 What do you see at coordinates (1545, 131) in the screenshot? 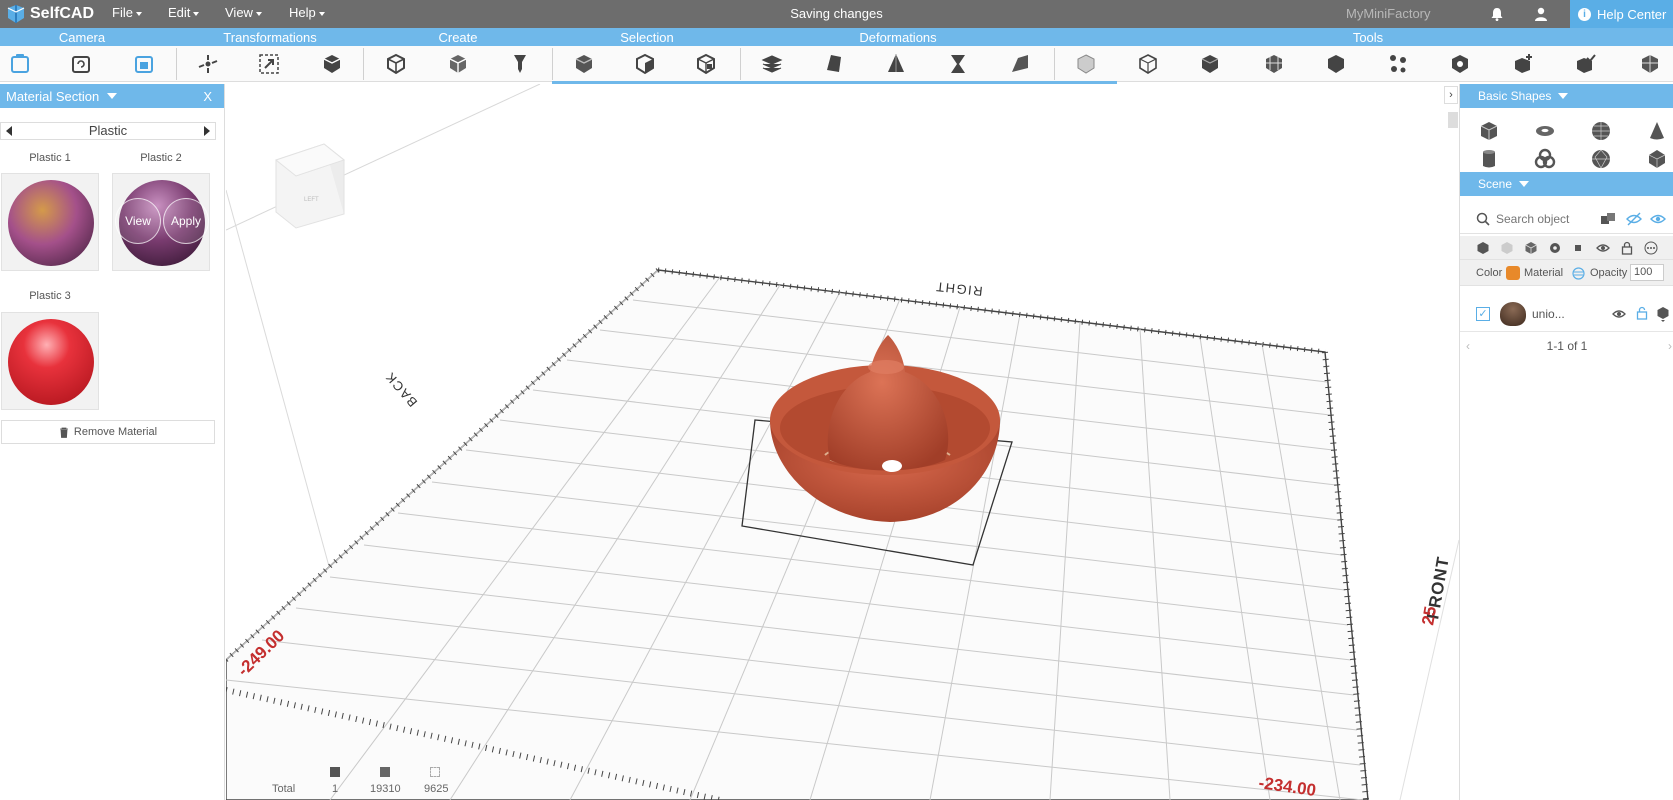
I see `torus-shape-icon` at bounding box center [1545, 131].